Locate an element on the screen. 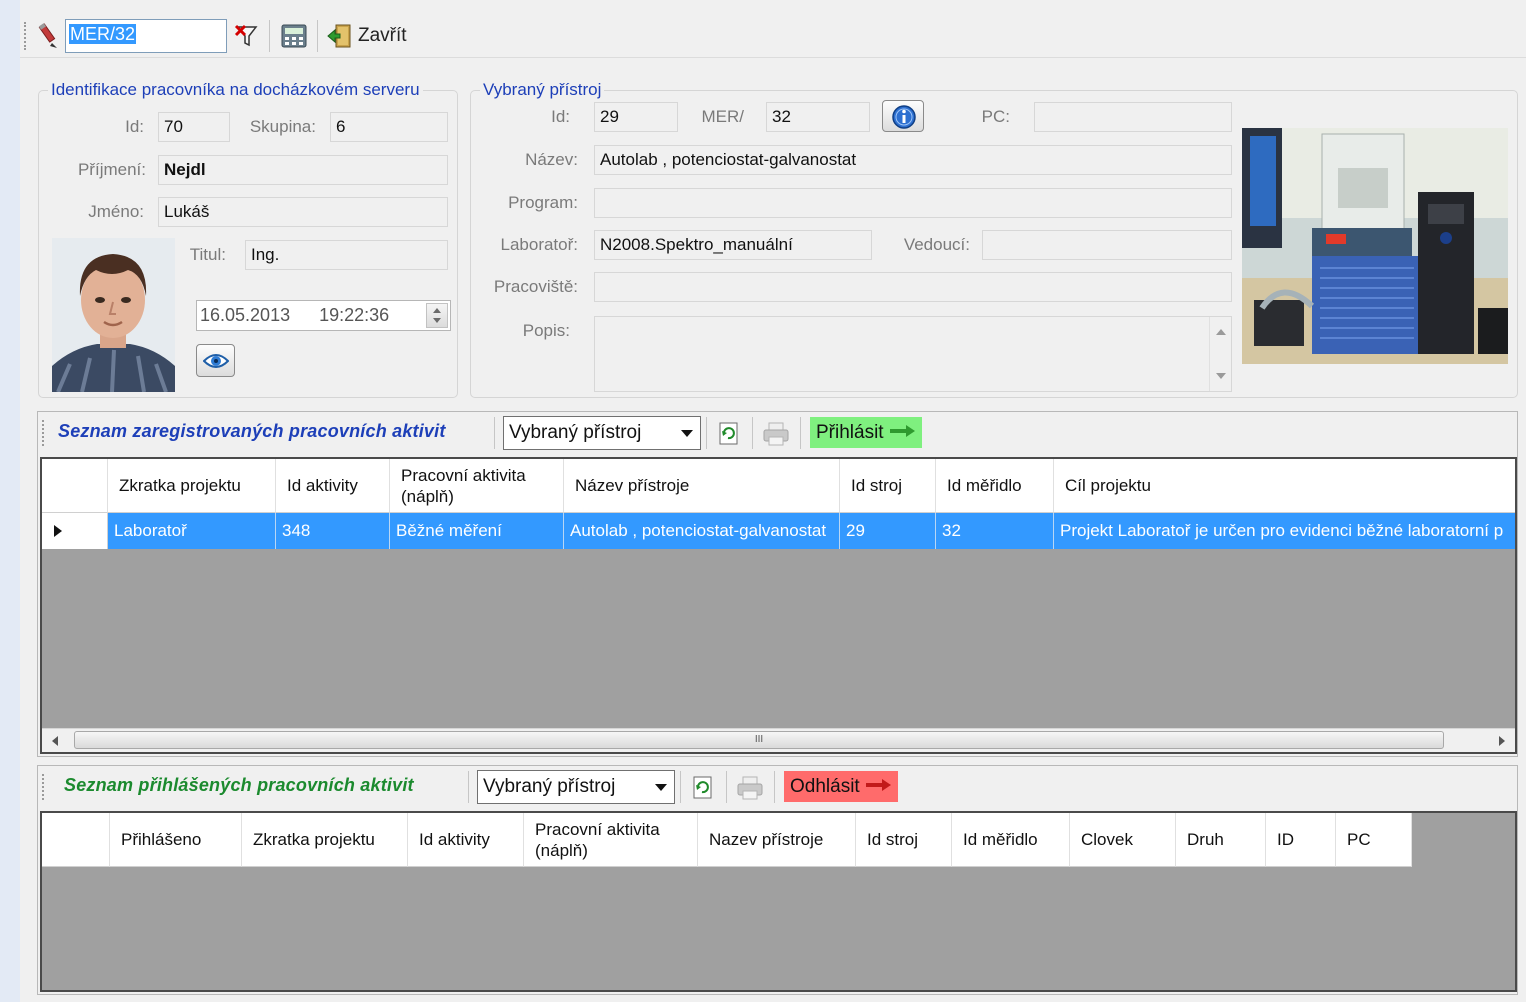 The height and width of the screenshot is (1002, 1526). device-lab-label: Laboratoř: is located at coordinates (539, 244).